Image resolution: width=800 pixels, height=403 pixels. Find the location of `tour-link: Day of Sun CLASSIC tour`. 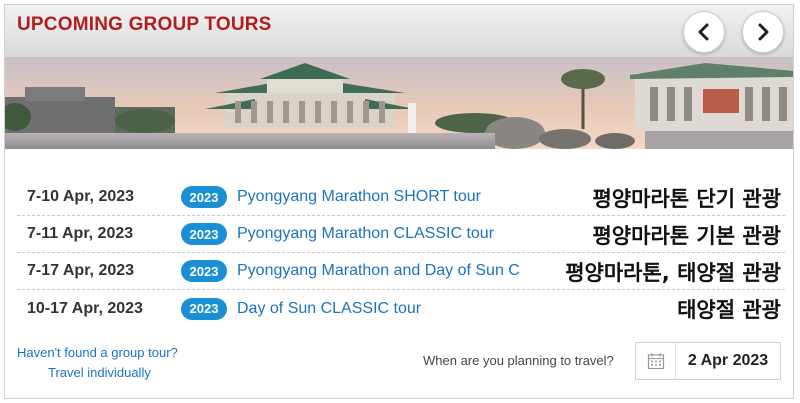

tour-link: Day of Sun CLASSIC tour is located at coordinates (329, 309).